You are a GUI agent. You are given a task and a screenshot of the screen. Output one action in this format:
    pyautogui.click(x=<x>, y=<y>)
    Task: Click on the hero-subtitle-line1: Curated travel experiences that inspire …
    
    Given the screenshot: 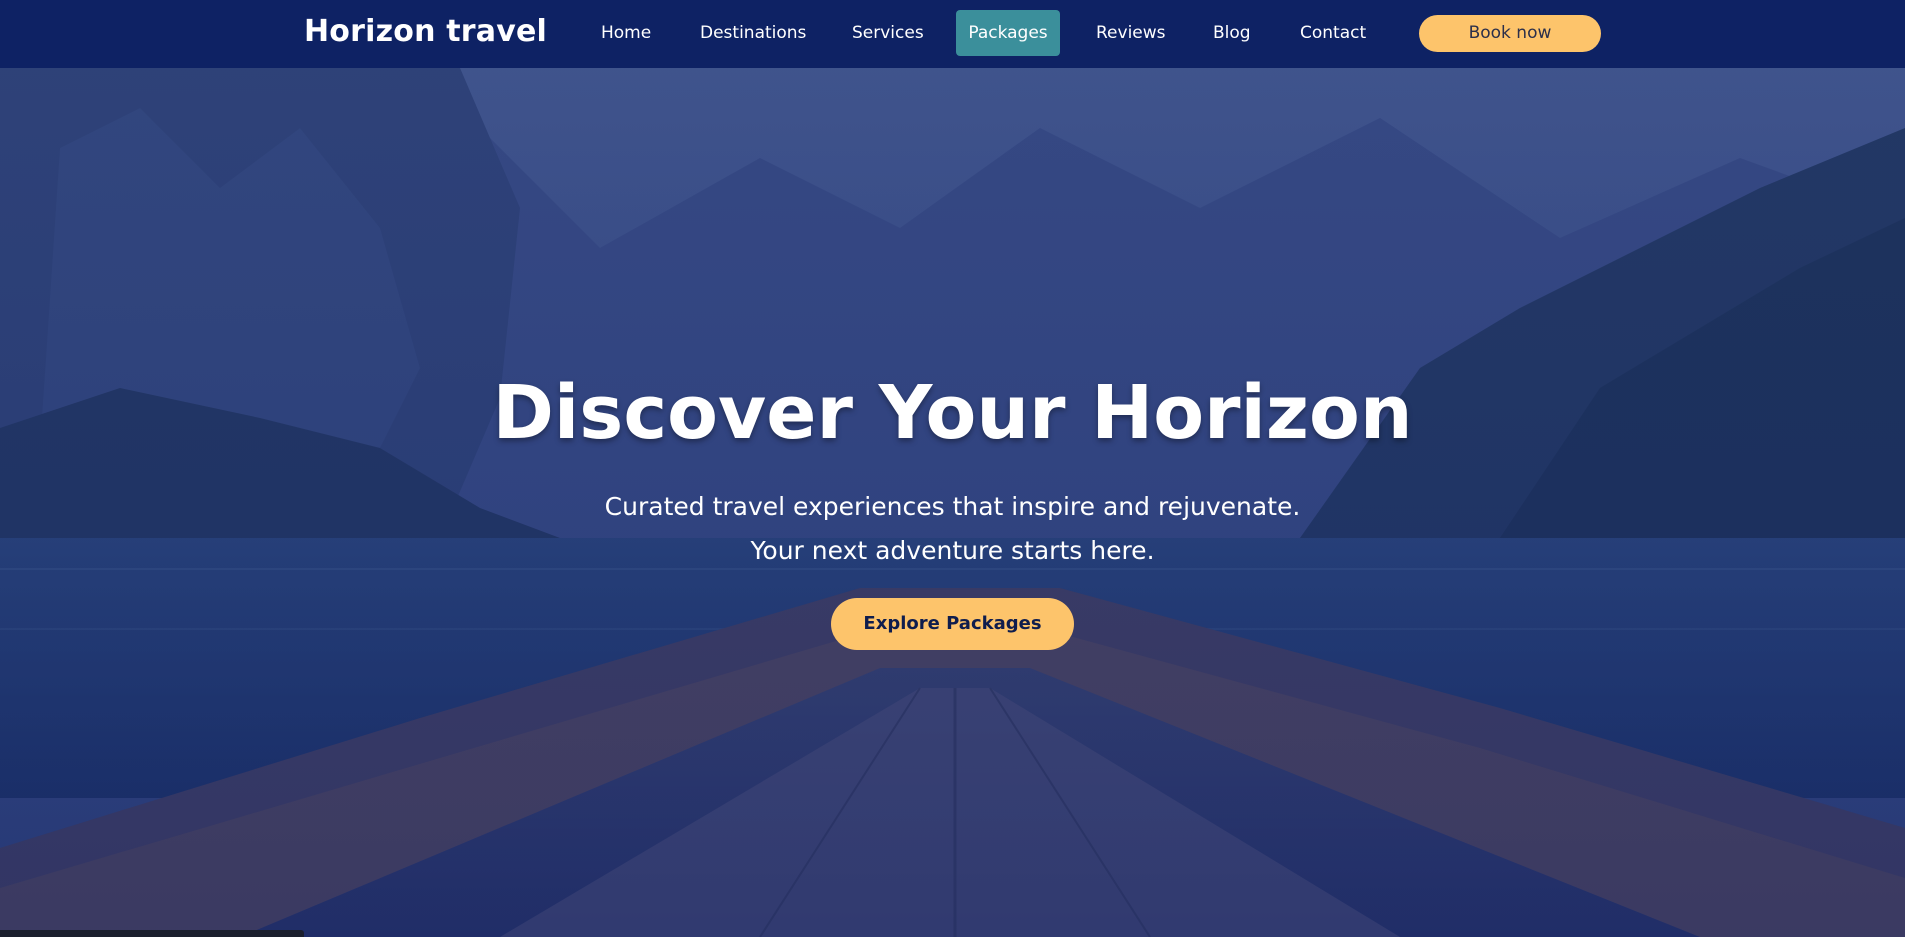 What is the action you would take?
    pyautogui.click(x=952, y=506)
    